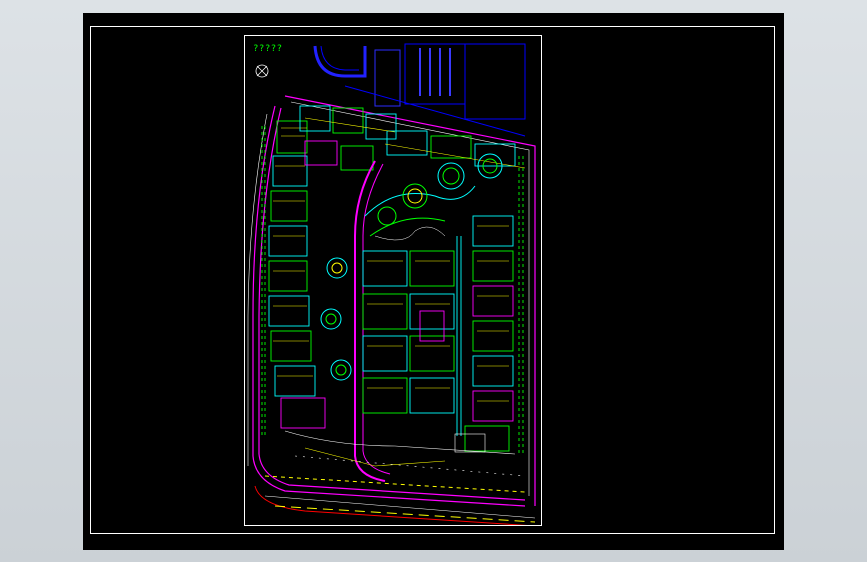  I want to click on north-road-zone, so click(419, 90).